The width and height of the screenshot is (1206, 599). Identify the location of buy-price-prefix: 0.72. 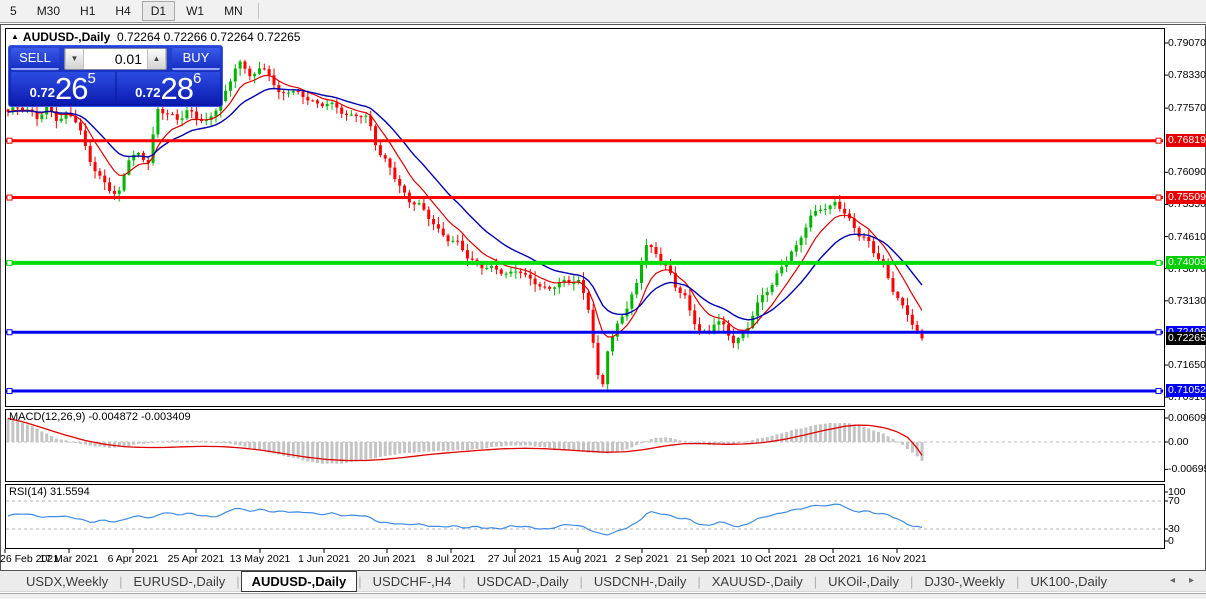
(148, 92).